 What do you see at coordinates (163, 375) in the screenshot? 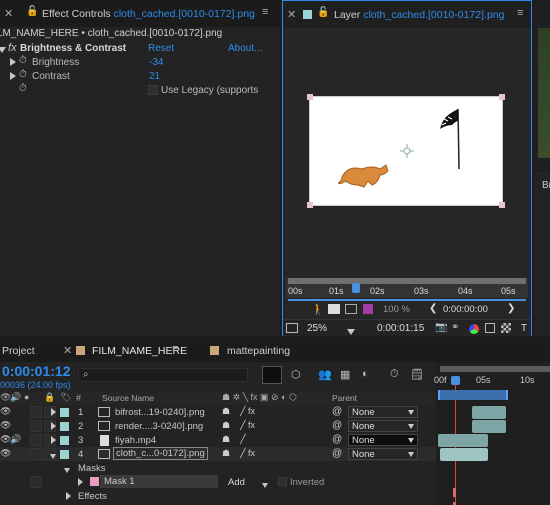
I see `search-input: ⌕` at bounding box center [163, 375].